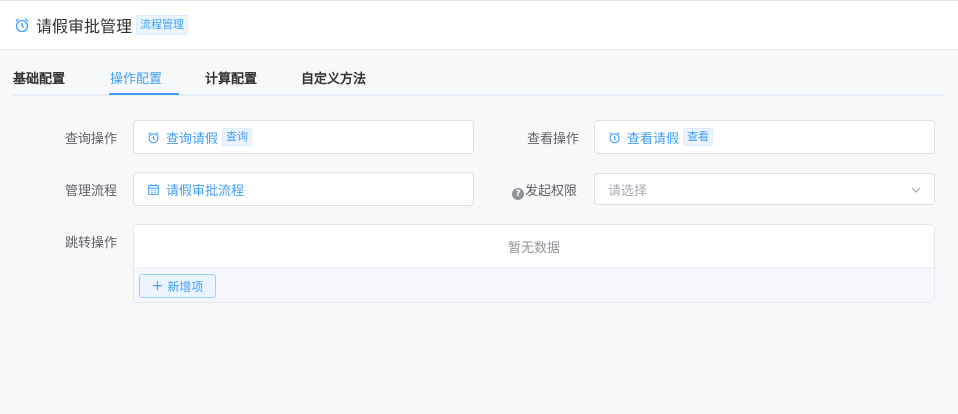  I want to click on page-title: 请假审批管理, so click(84, 26).